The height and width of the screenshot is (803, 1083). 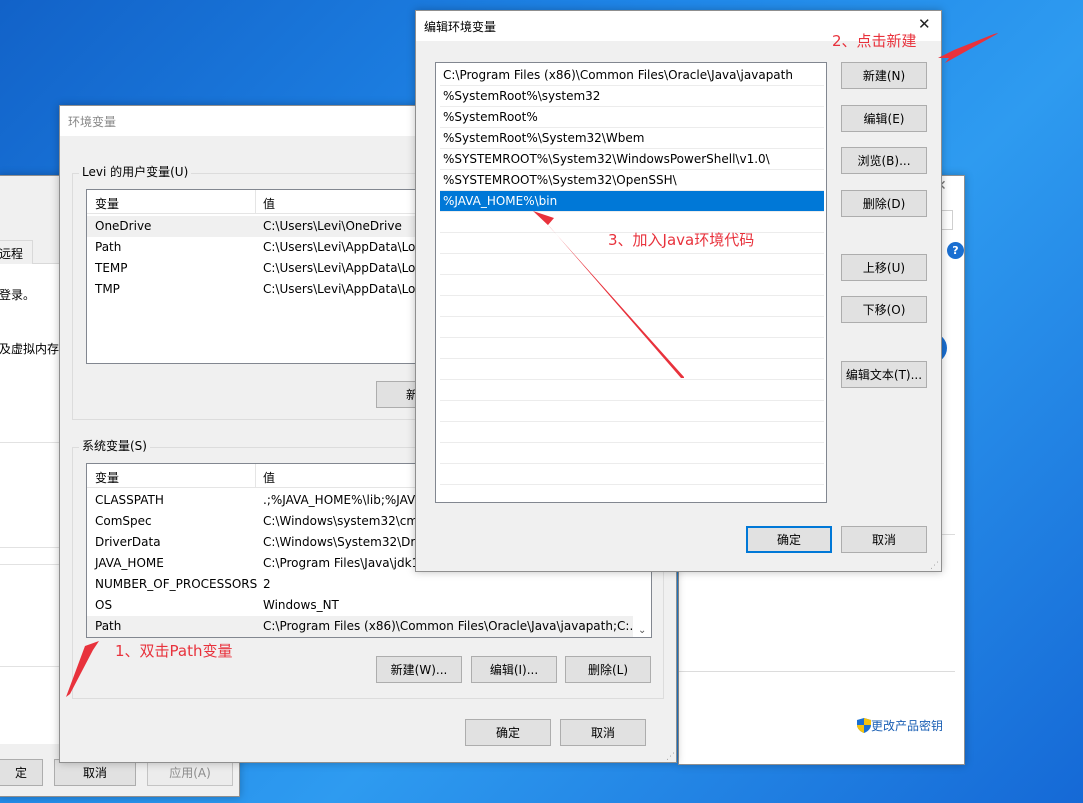 What do you see at coordinates (874, 41) in the screenshot?
I see `annotation-step-2: 2、点击新建` at bounding box center [874, 41].